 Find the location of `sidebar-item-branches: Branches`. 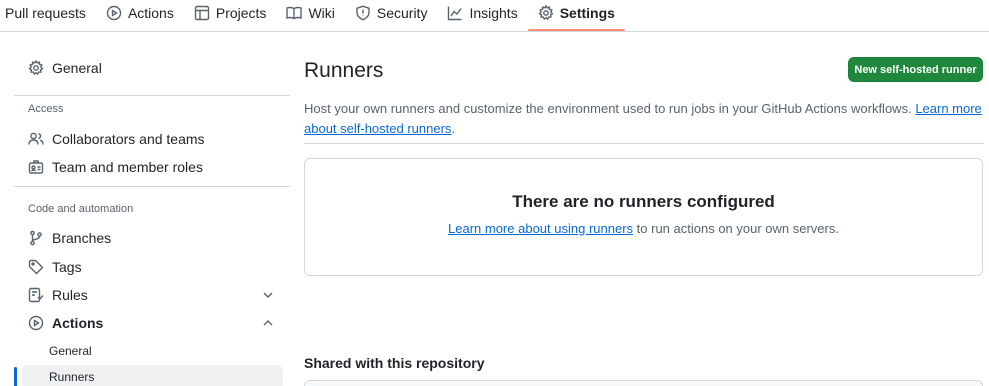

sidebar-item-branches: Branches is located at coordinates (152, 238).